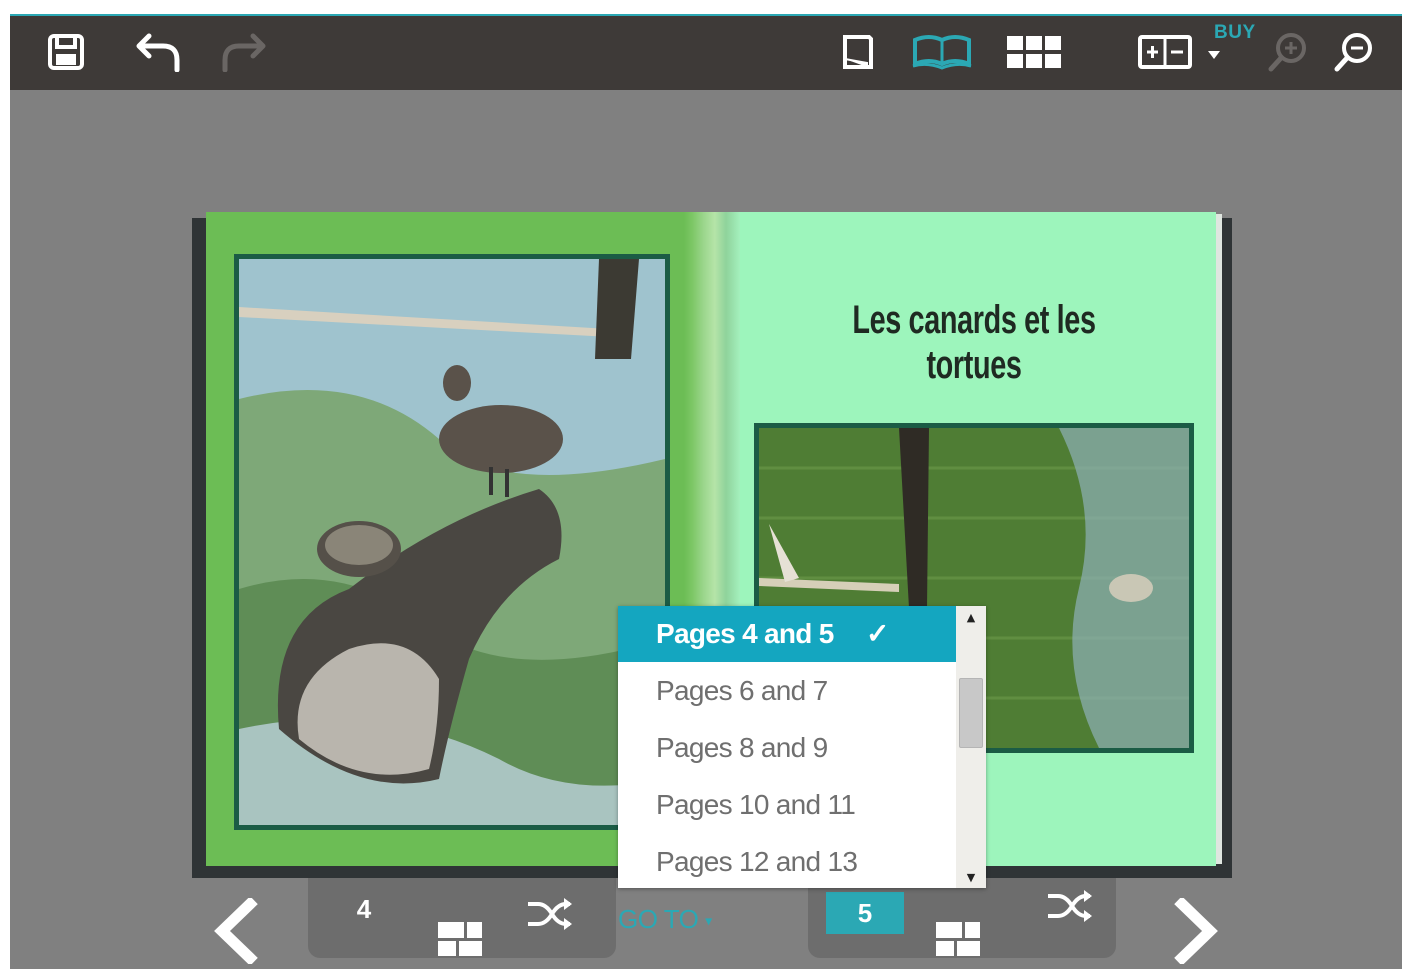 The height and width of the screenshot is (969, 1402). I want to click on zoom-in-icon, so click(1288, 52).